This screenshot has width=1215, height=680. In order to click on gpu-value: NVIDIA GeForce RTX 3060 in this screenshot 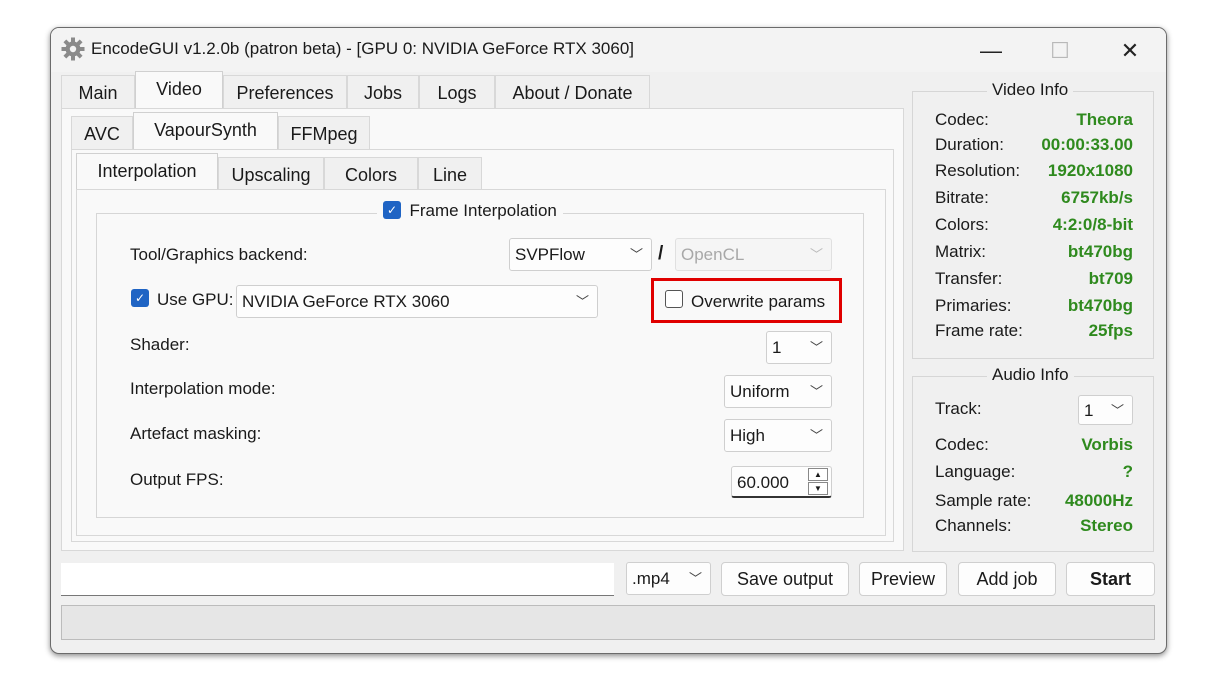, I will do `click(346, 301)`.